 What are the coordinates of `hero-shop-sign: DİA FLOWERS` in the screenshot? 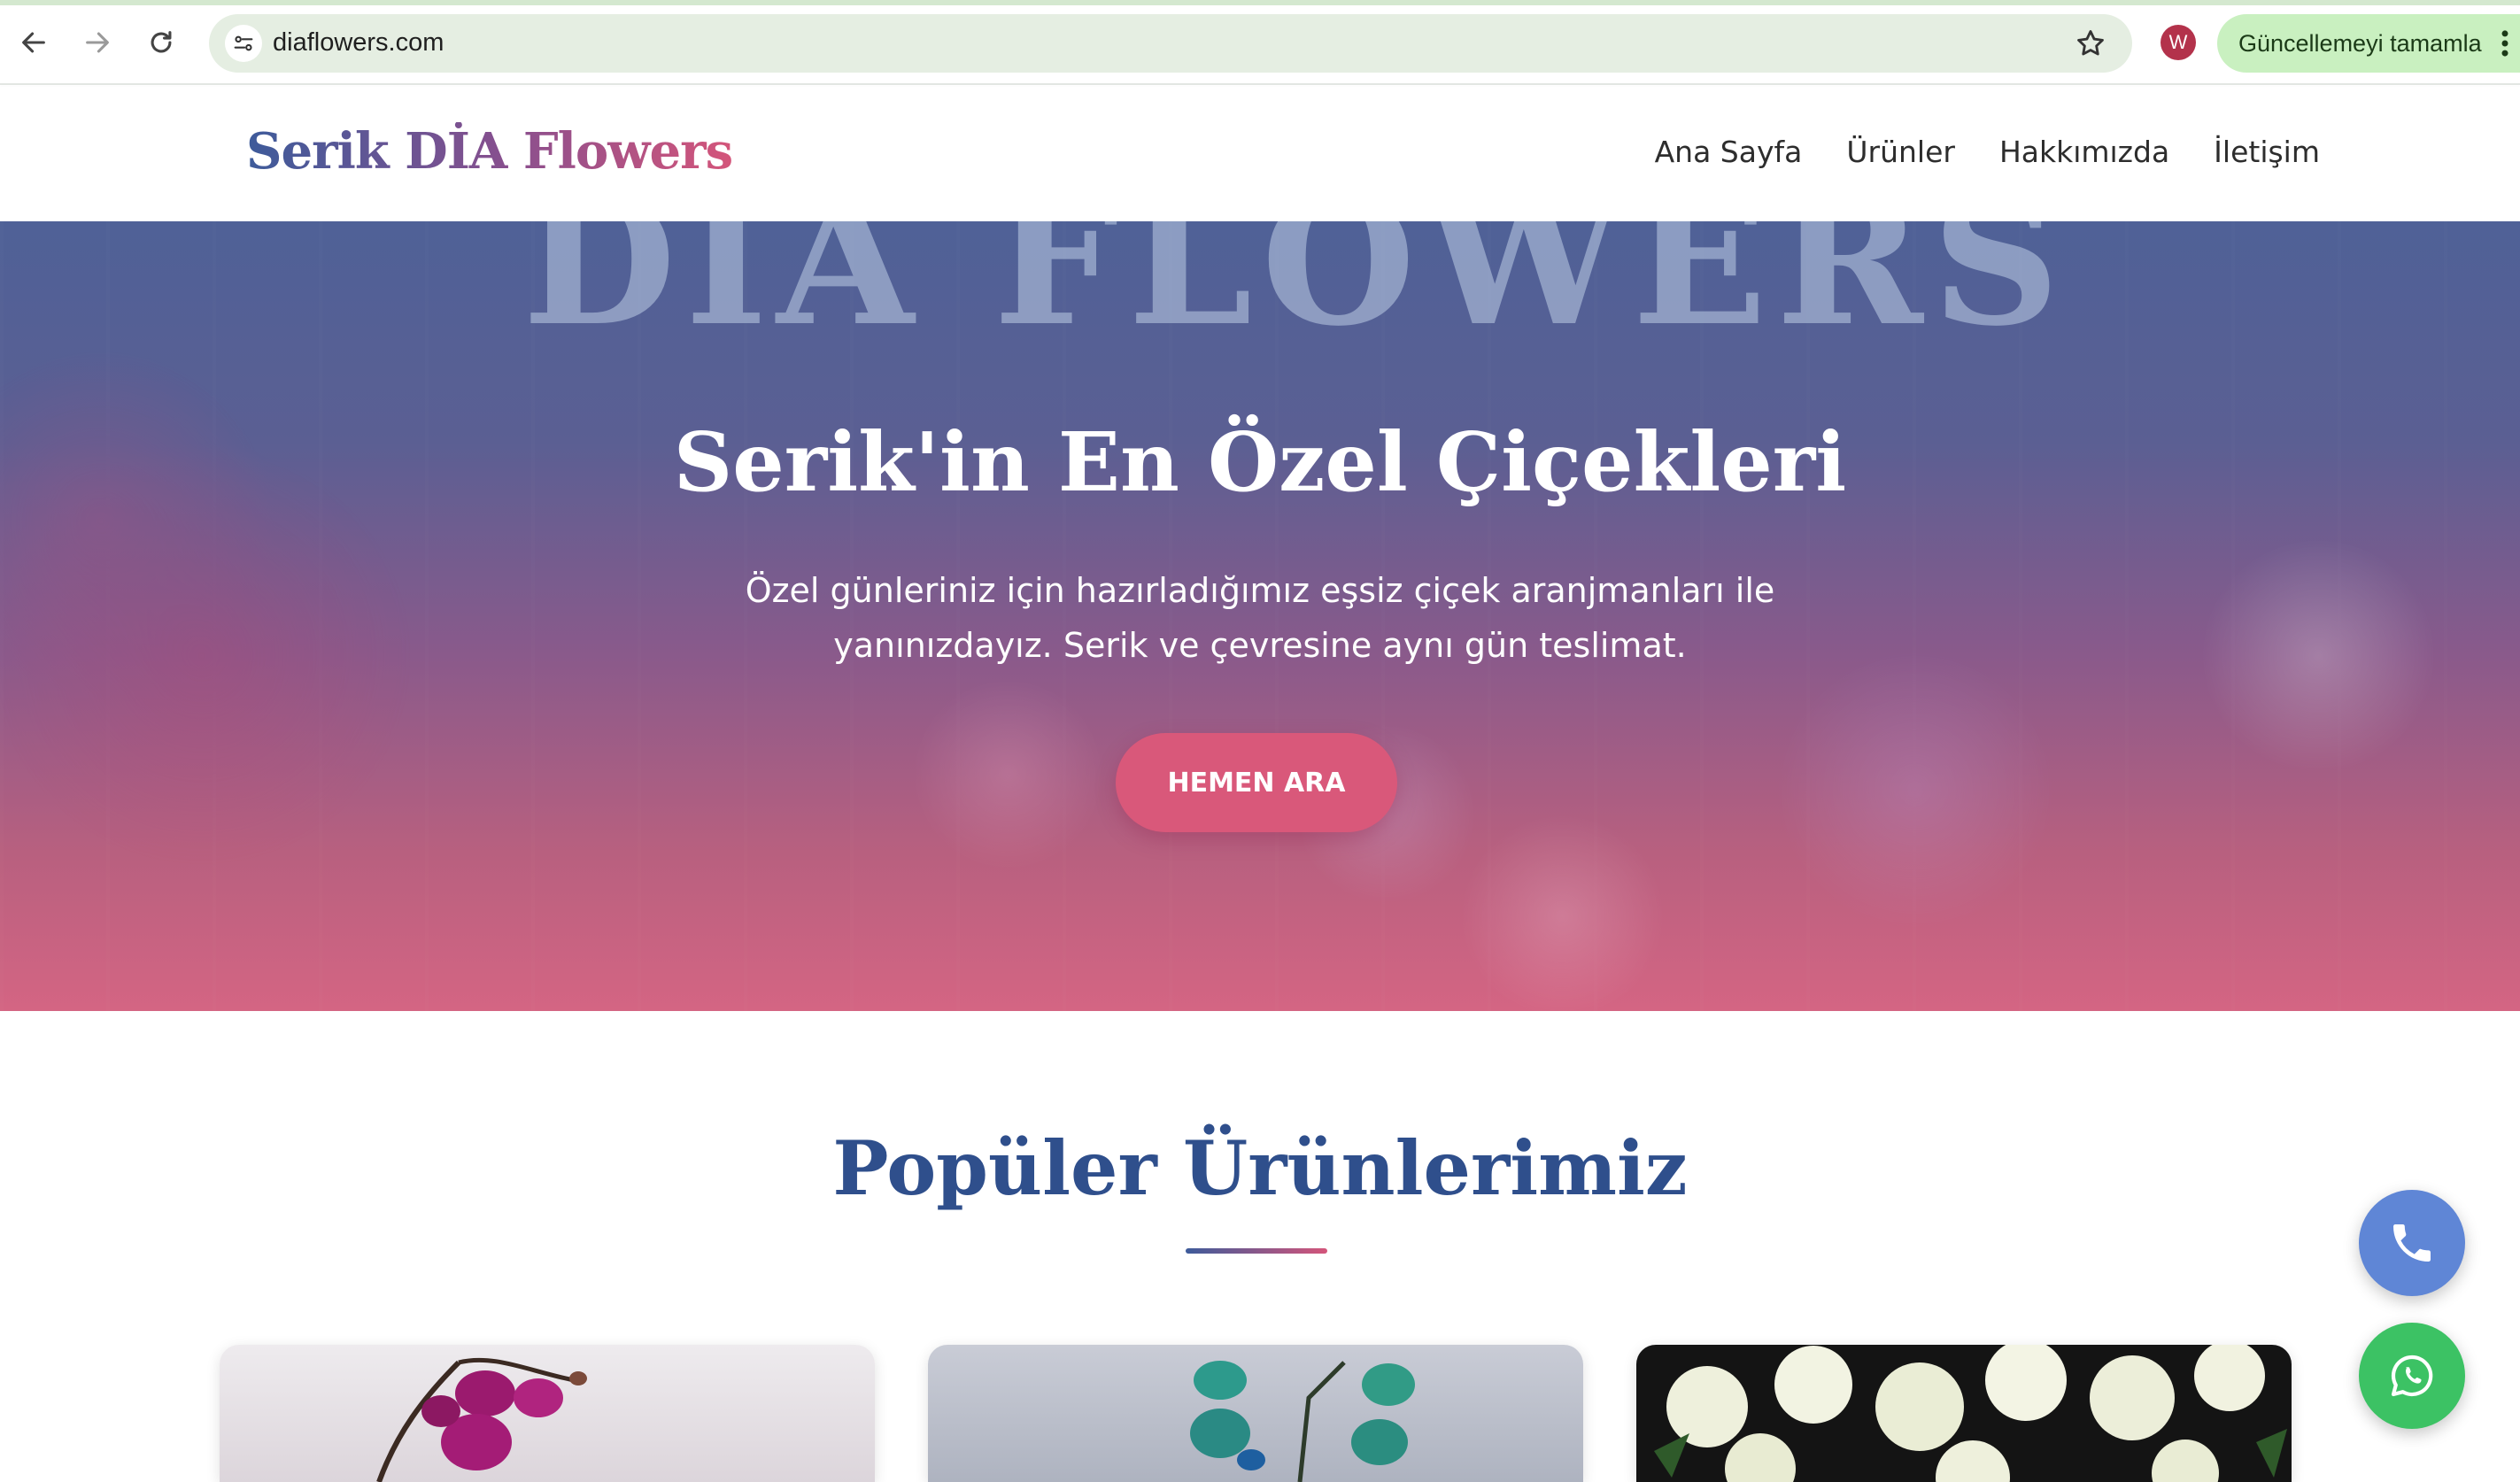 It's located at (1295, 293).